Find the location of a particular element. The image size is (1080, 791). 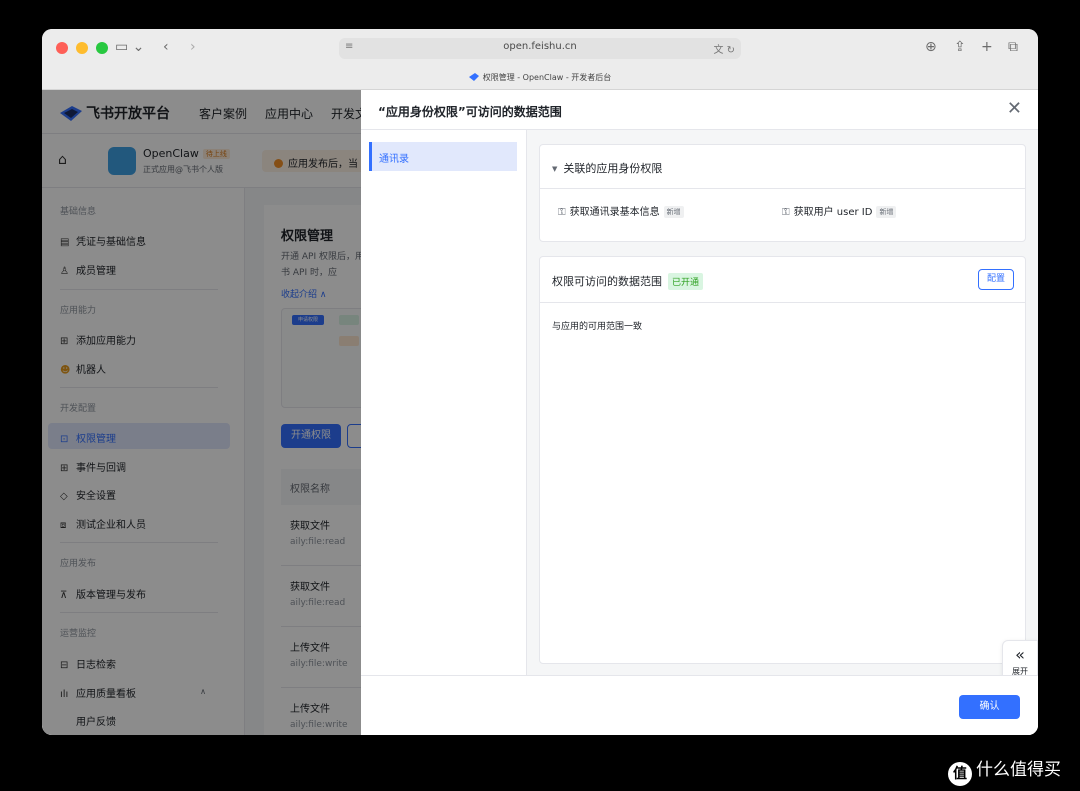

data-scope-title: 权限可访问的数据范围 is located at coordinates (607, 281).